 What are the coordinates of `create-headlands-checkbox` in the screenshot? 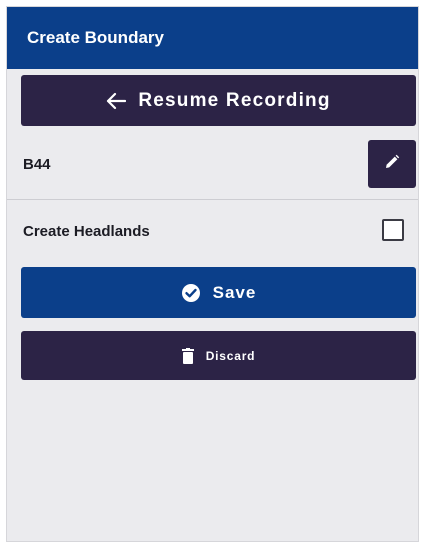 It's located at (393, 230).